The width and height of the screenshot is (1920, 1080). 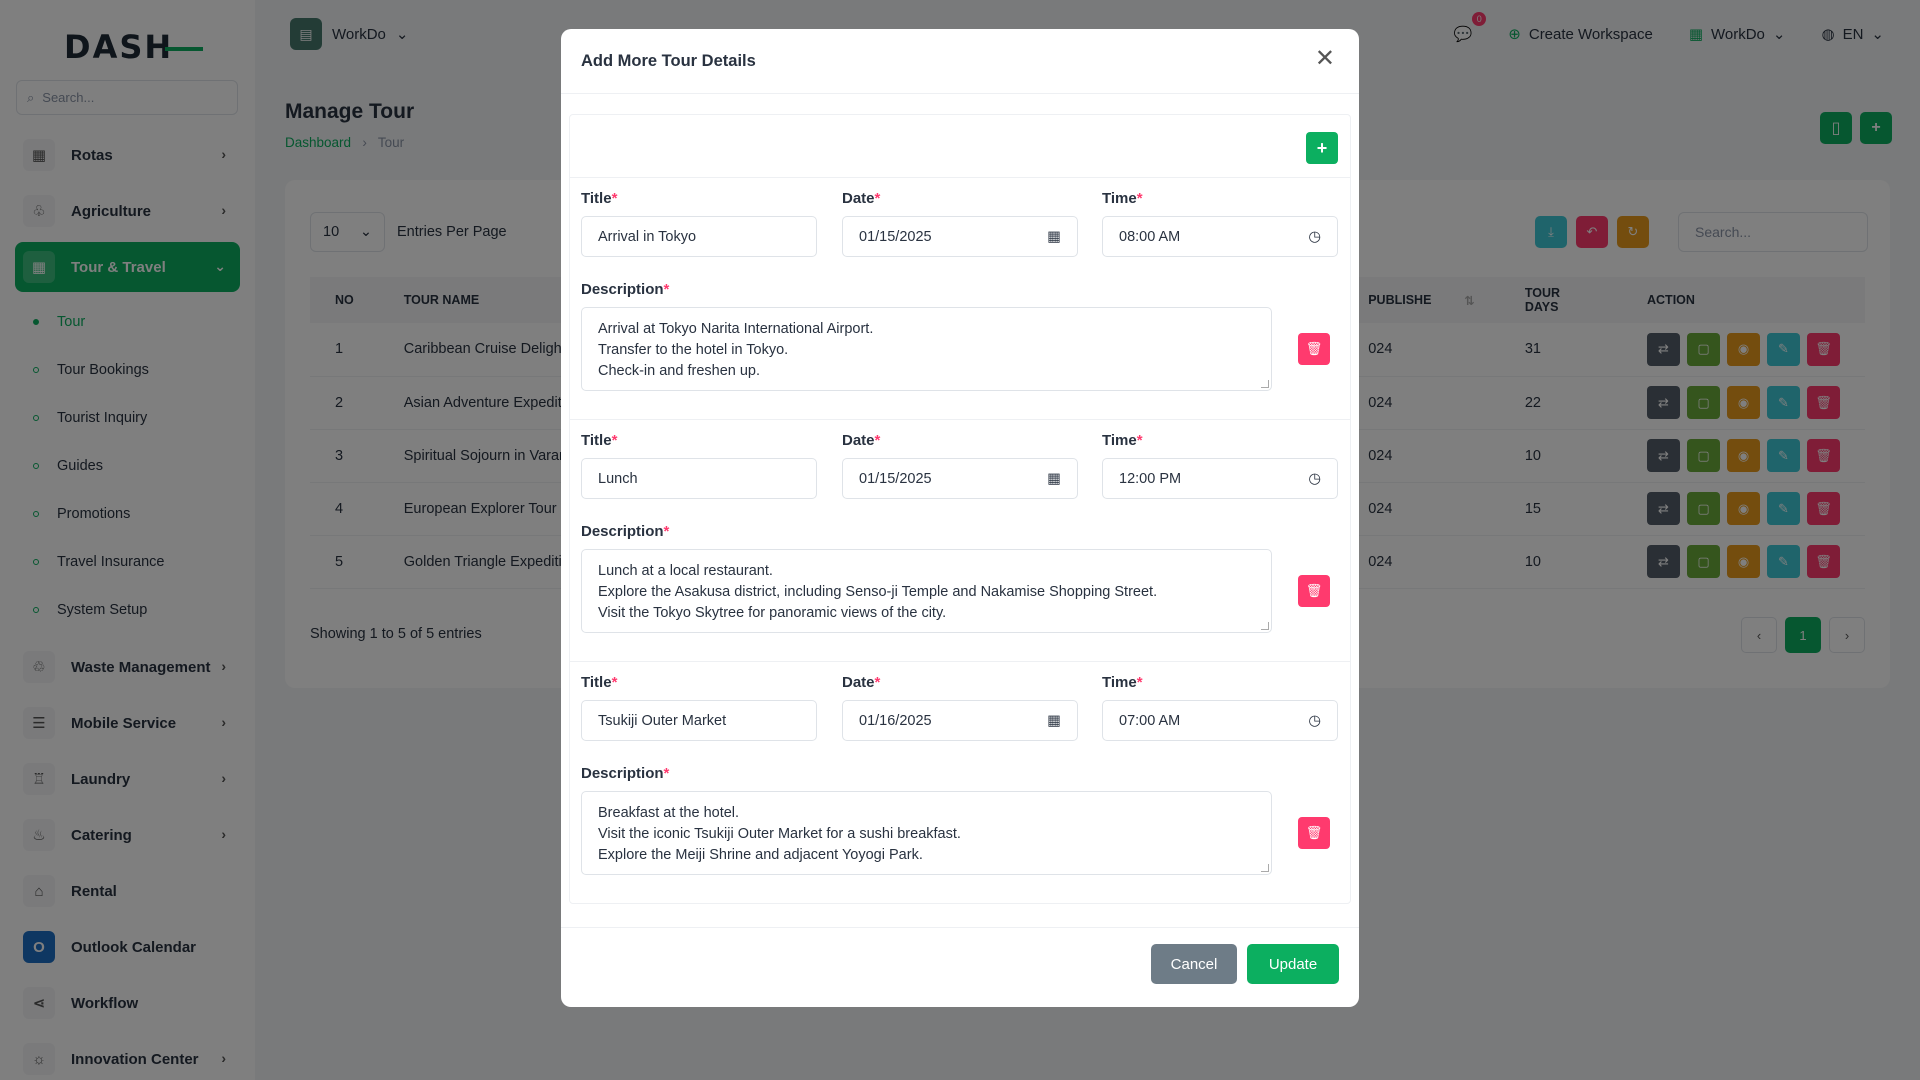 What do you see at coordinates (1220, 236) in the screenshot?
I see `time-input: 08:00 AM ◷` at bounding box center [1220, 236].